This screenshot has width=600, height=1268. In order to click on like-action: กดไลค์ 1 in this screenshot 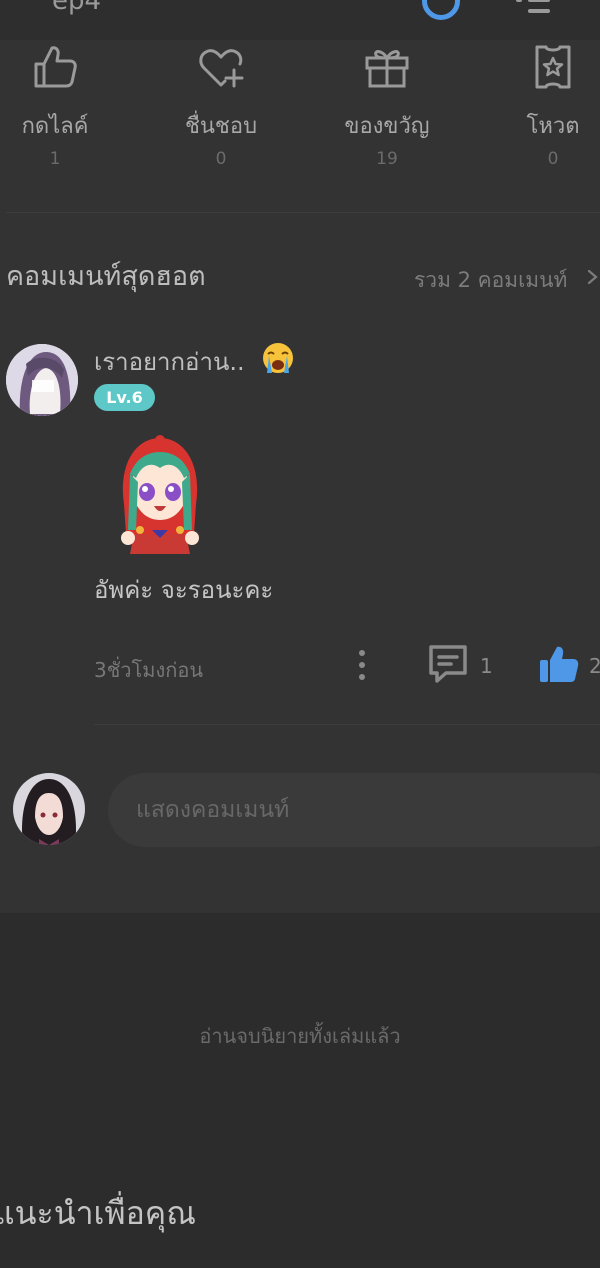, I will do `click(57, 105)`.